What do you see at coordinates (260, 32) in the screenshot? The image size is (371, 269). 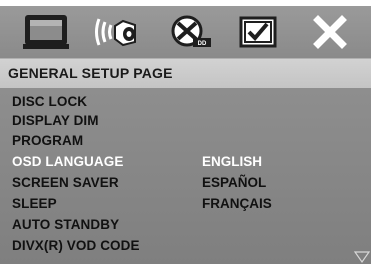 I see `preference-page-icon` at bounding box center [260, 32].